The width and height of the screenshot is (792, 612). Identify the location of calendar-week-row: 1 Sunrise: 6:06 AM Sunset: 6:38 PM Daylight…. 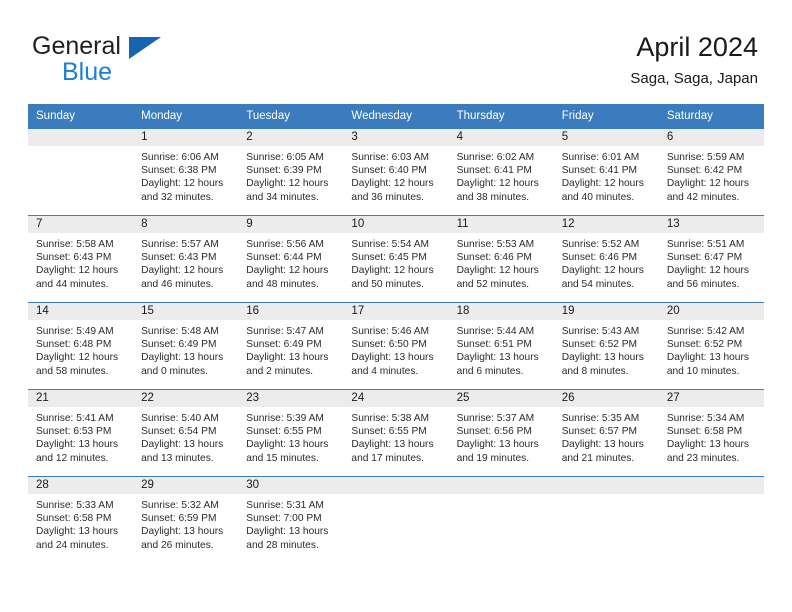
(396, 172).